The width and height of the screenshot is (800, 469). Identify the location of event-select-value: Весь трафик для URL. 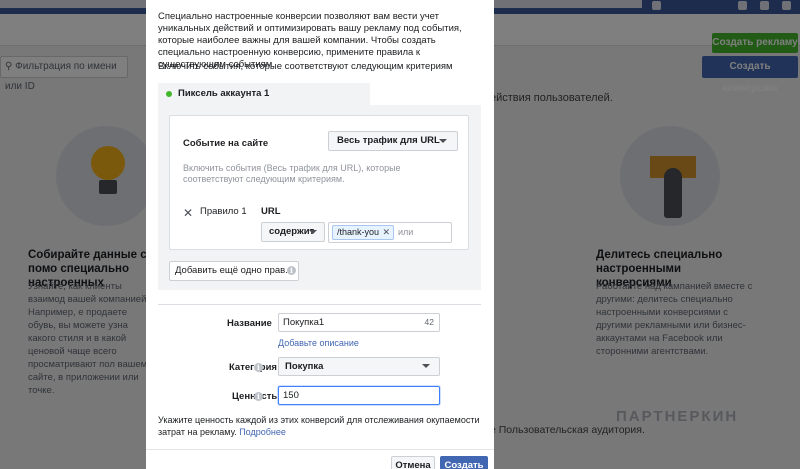
(388, 140).